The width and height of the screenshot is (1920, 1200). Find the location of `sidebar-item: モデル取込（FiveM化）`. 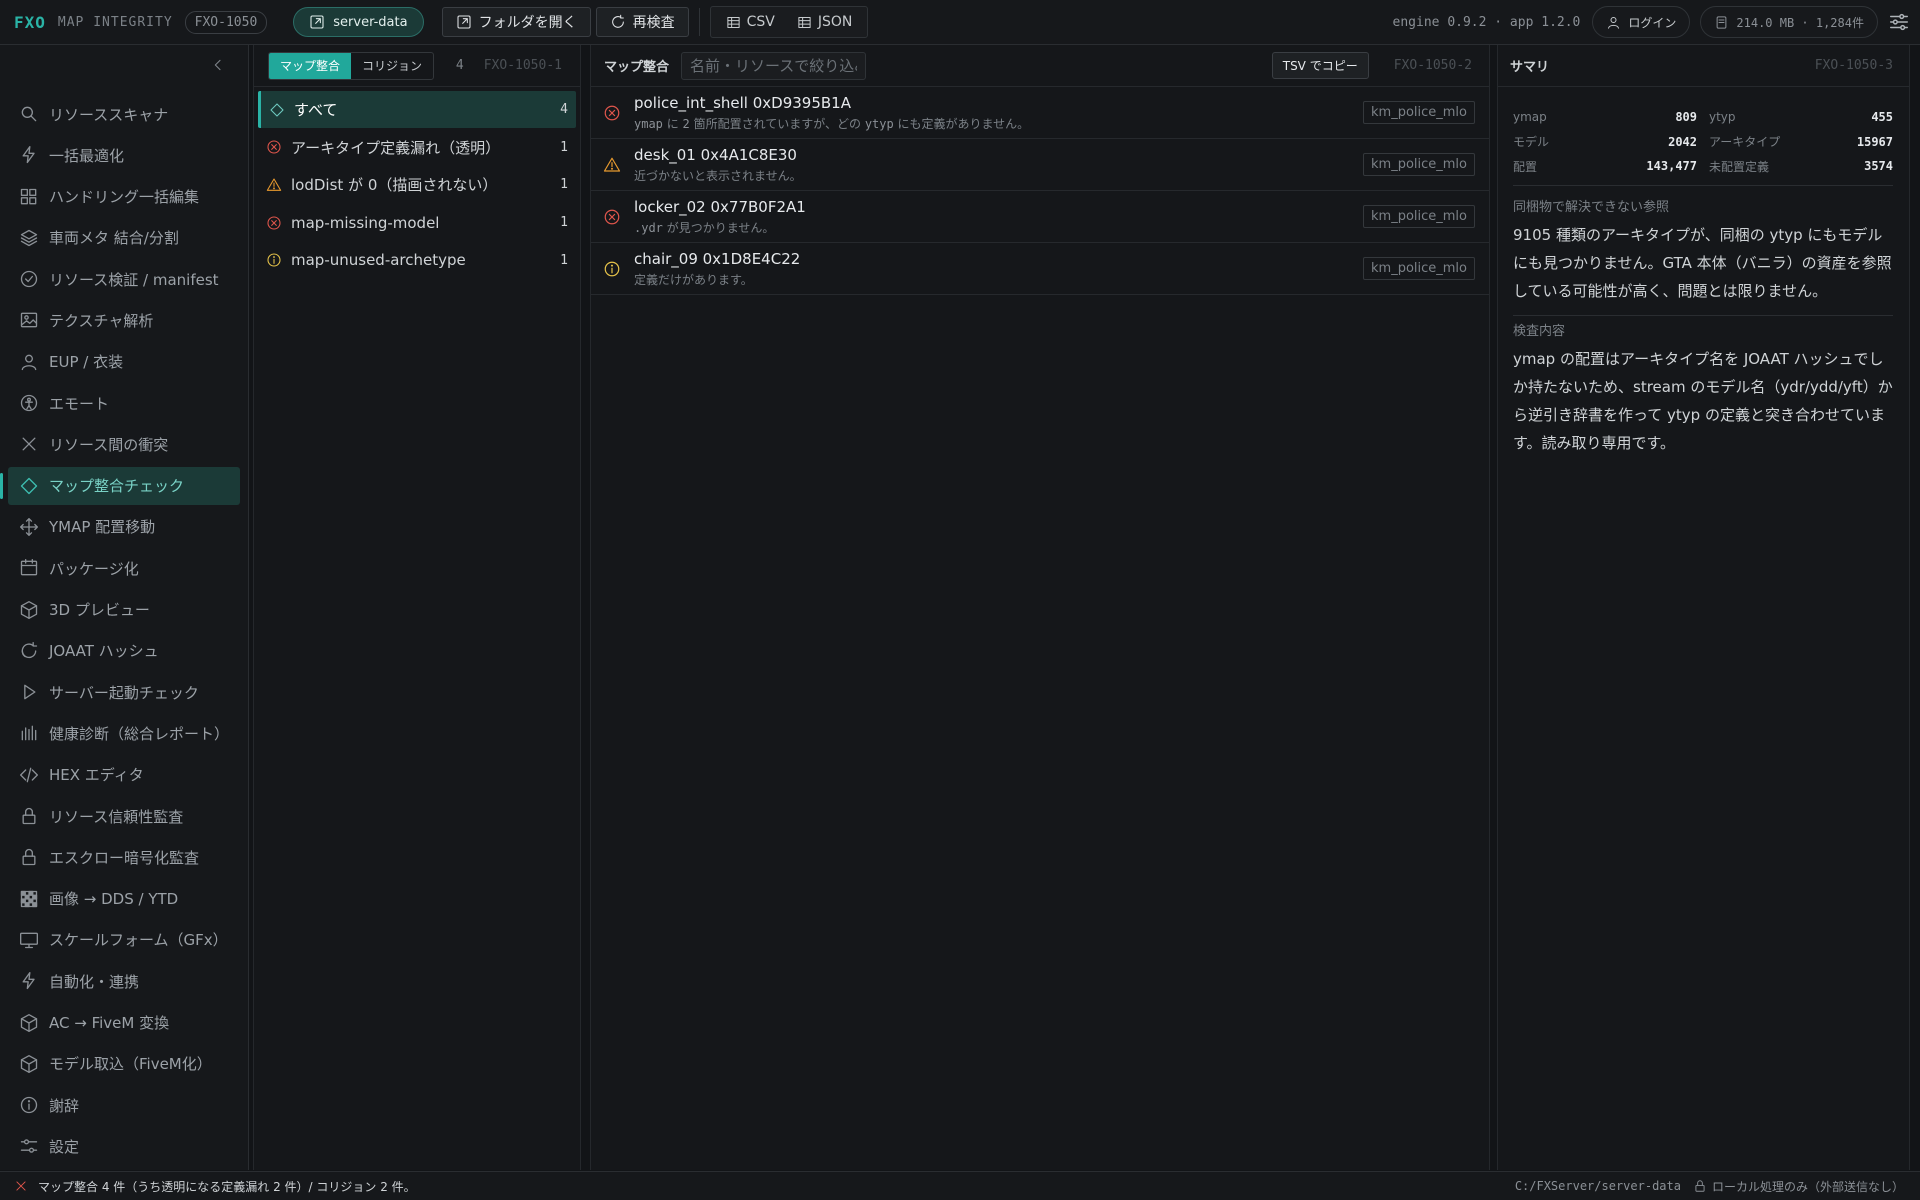

sidebar-item: モデル取込（FiveM化） is located at coordinates (124, 1064).